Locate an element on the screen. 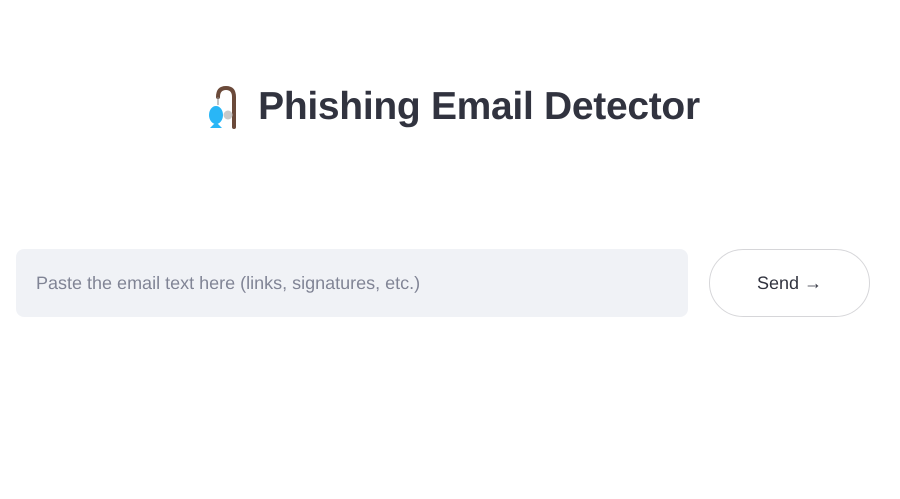 The height and width of the screenshot is (499, 900). email-input-field: Paste the email text here (links, signatures, etc.) is located at coordinates (352, 283).